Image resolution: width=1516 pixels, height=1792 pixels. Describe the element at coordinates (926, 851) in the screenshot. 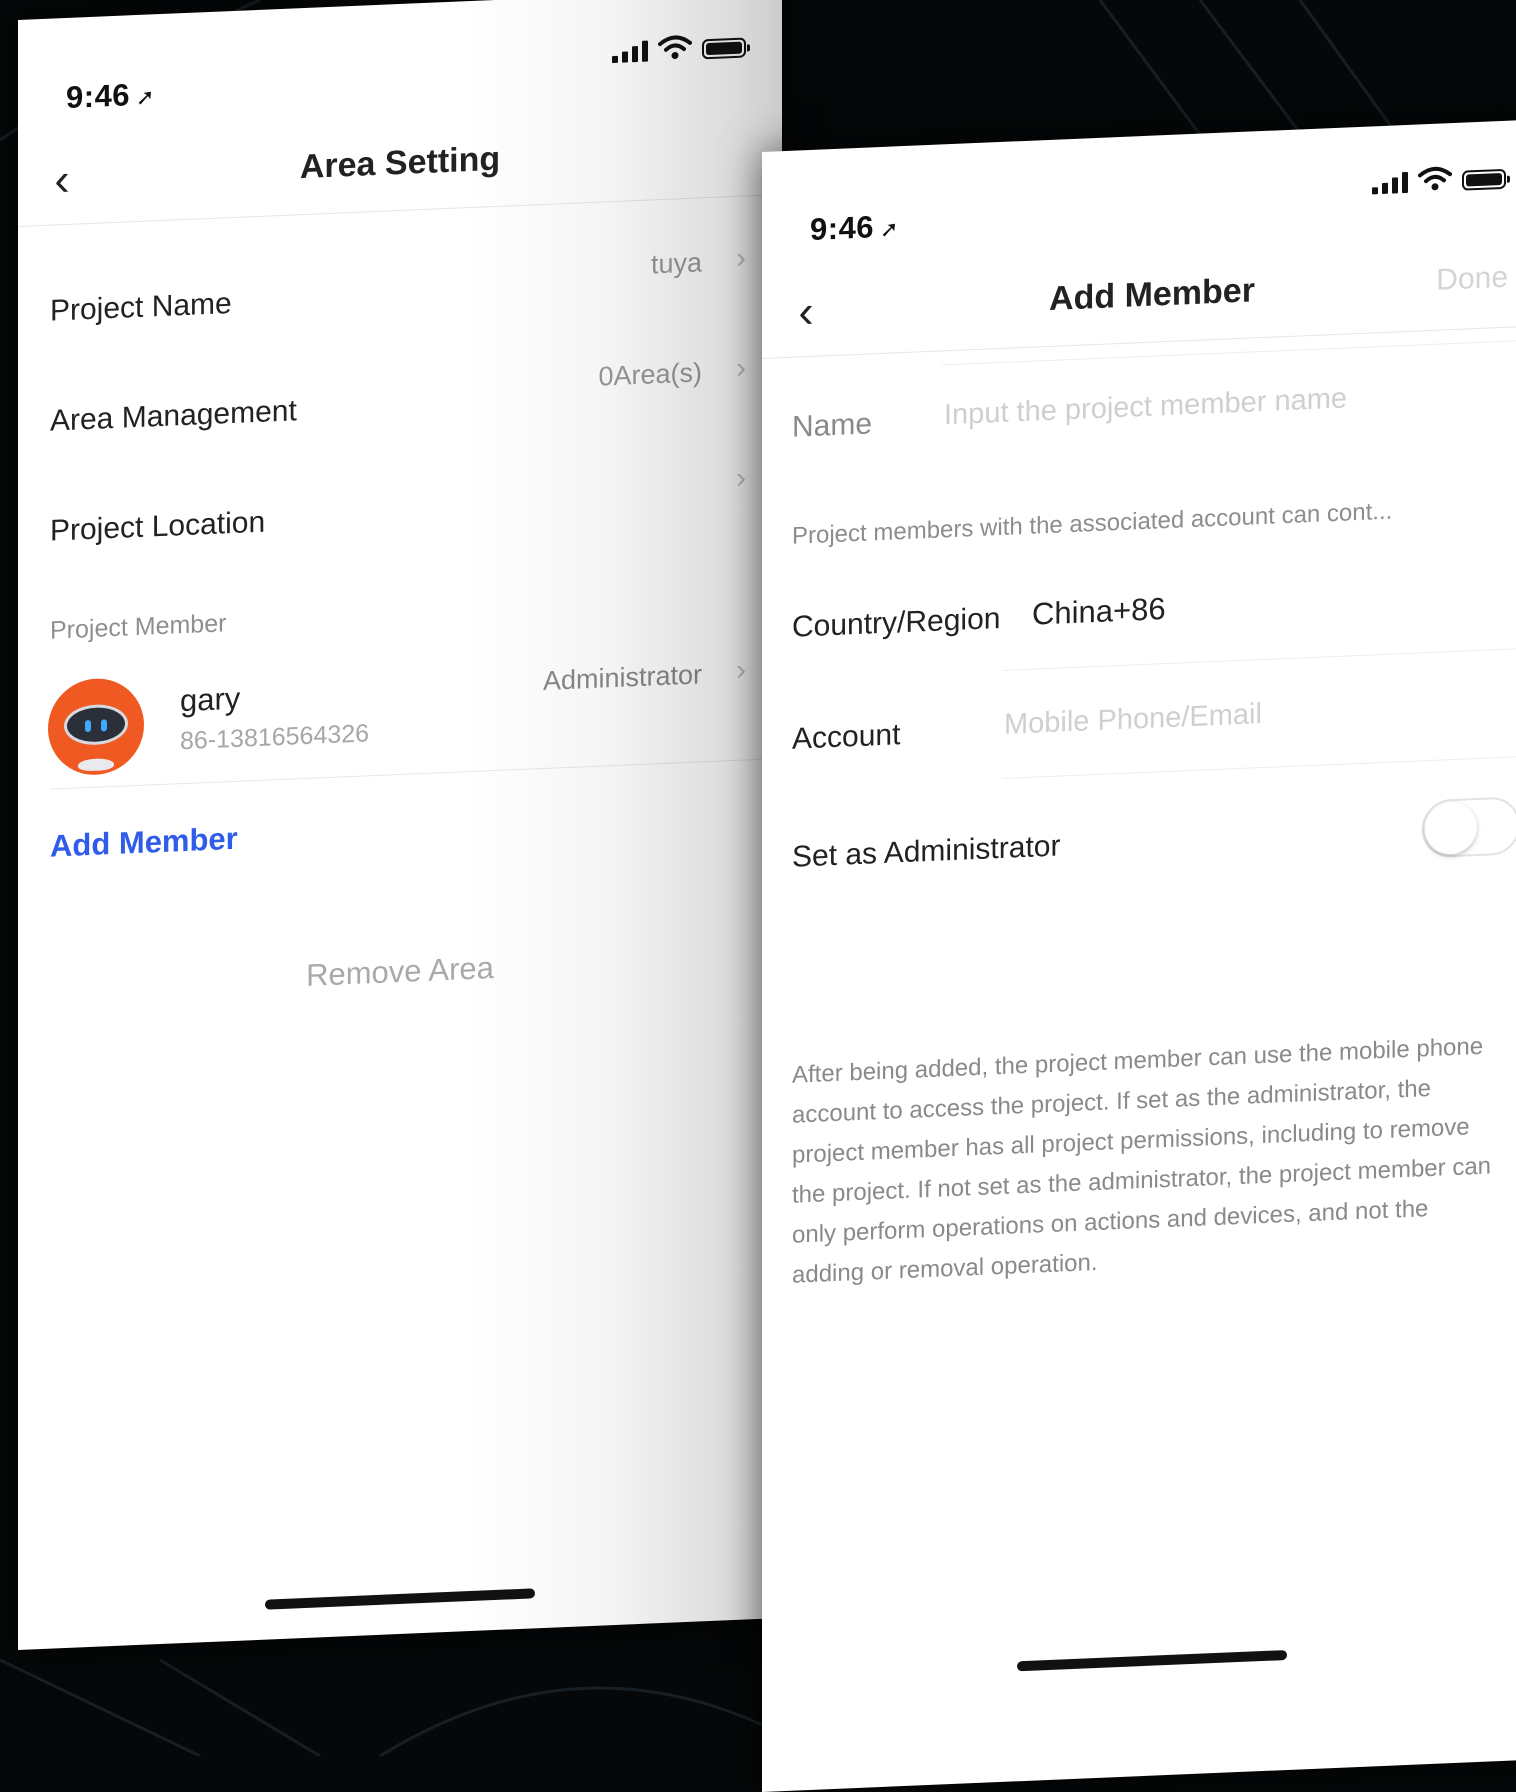

I see `set-administrator-label: Set as Administrator` at that location.